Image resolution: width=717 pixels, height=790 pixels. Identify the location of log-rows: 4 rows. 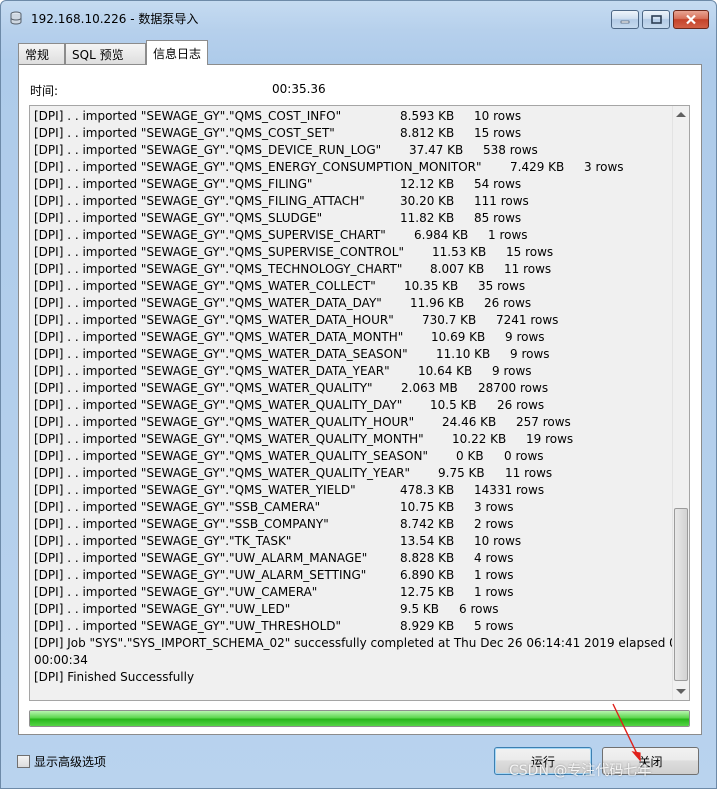
(494, 558).